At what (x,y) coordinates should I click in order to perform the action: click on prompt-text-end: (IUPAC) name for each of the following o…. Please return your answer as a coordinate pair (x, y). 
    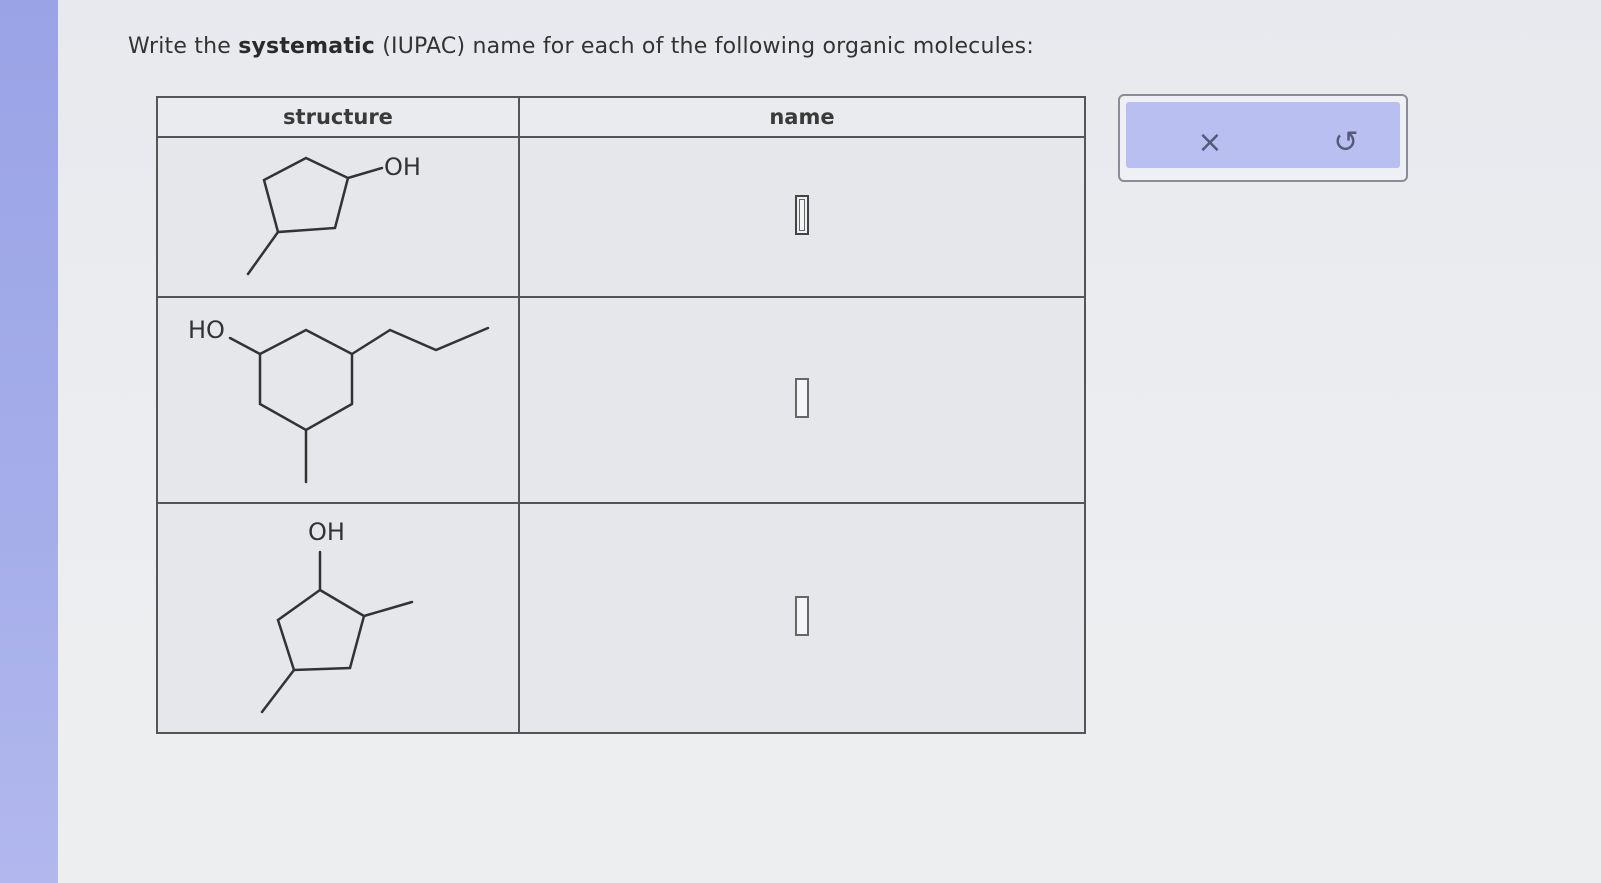
    Looking at the image, I should click on (704, 46).